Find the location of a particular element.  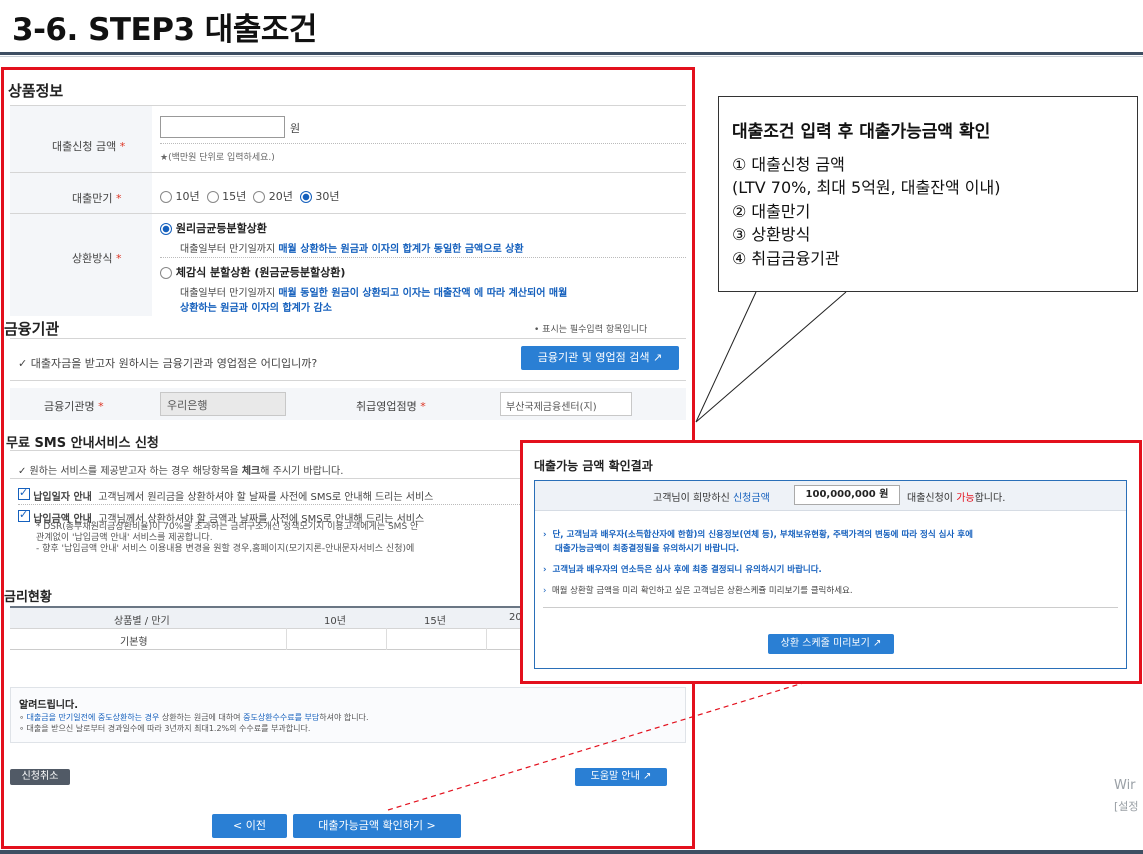

activation-watermark-line-1: Wir is located at coordinates (1125, 785).